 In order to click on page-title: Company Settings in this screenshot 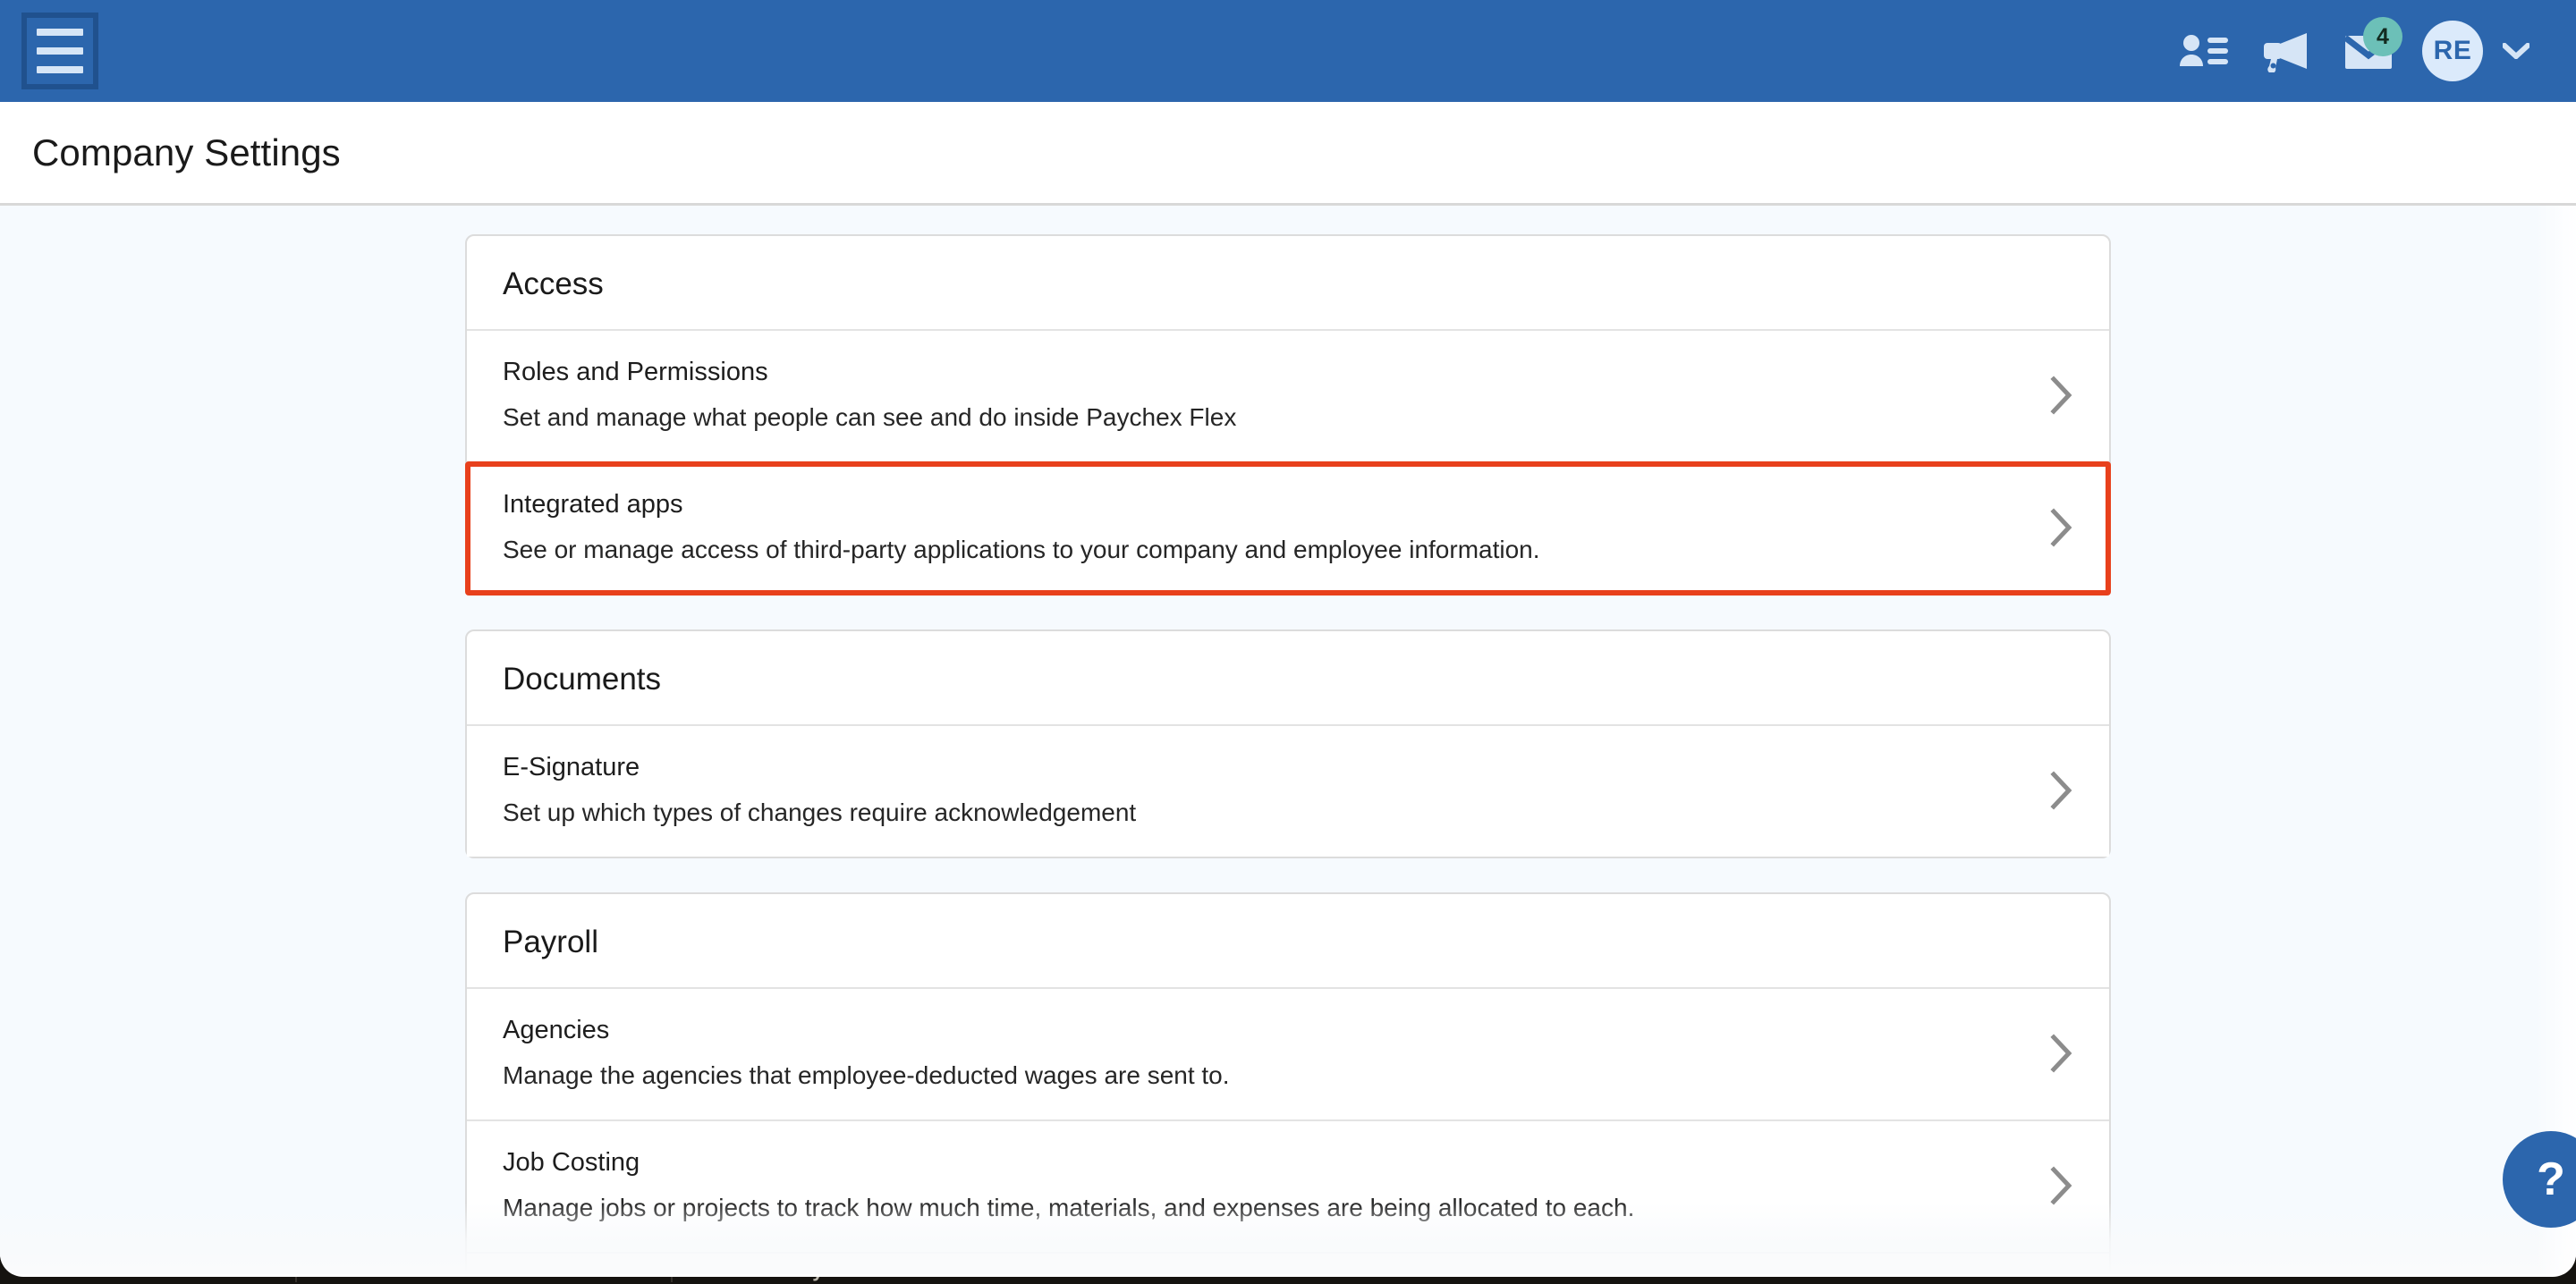, I will do `click(186, 152)`.